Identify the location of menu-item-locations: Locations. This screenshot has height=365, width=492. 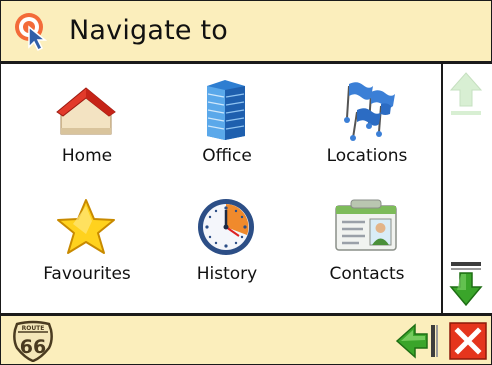
(367, 125).